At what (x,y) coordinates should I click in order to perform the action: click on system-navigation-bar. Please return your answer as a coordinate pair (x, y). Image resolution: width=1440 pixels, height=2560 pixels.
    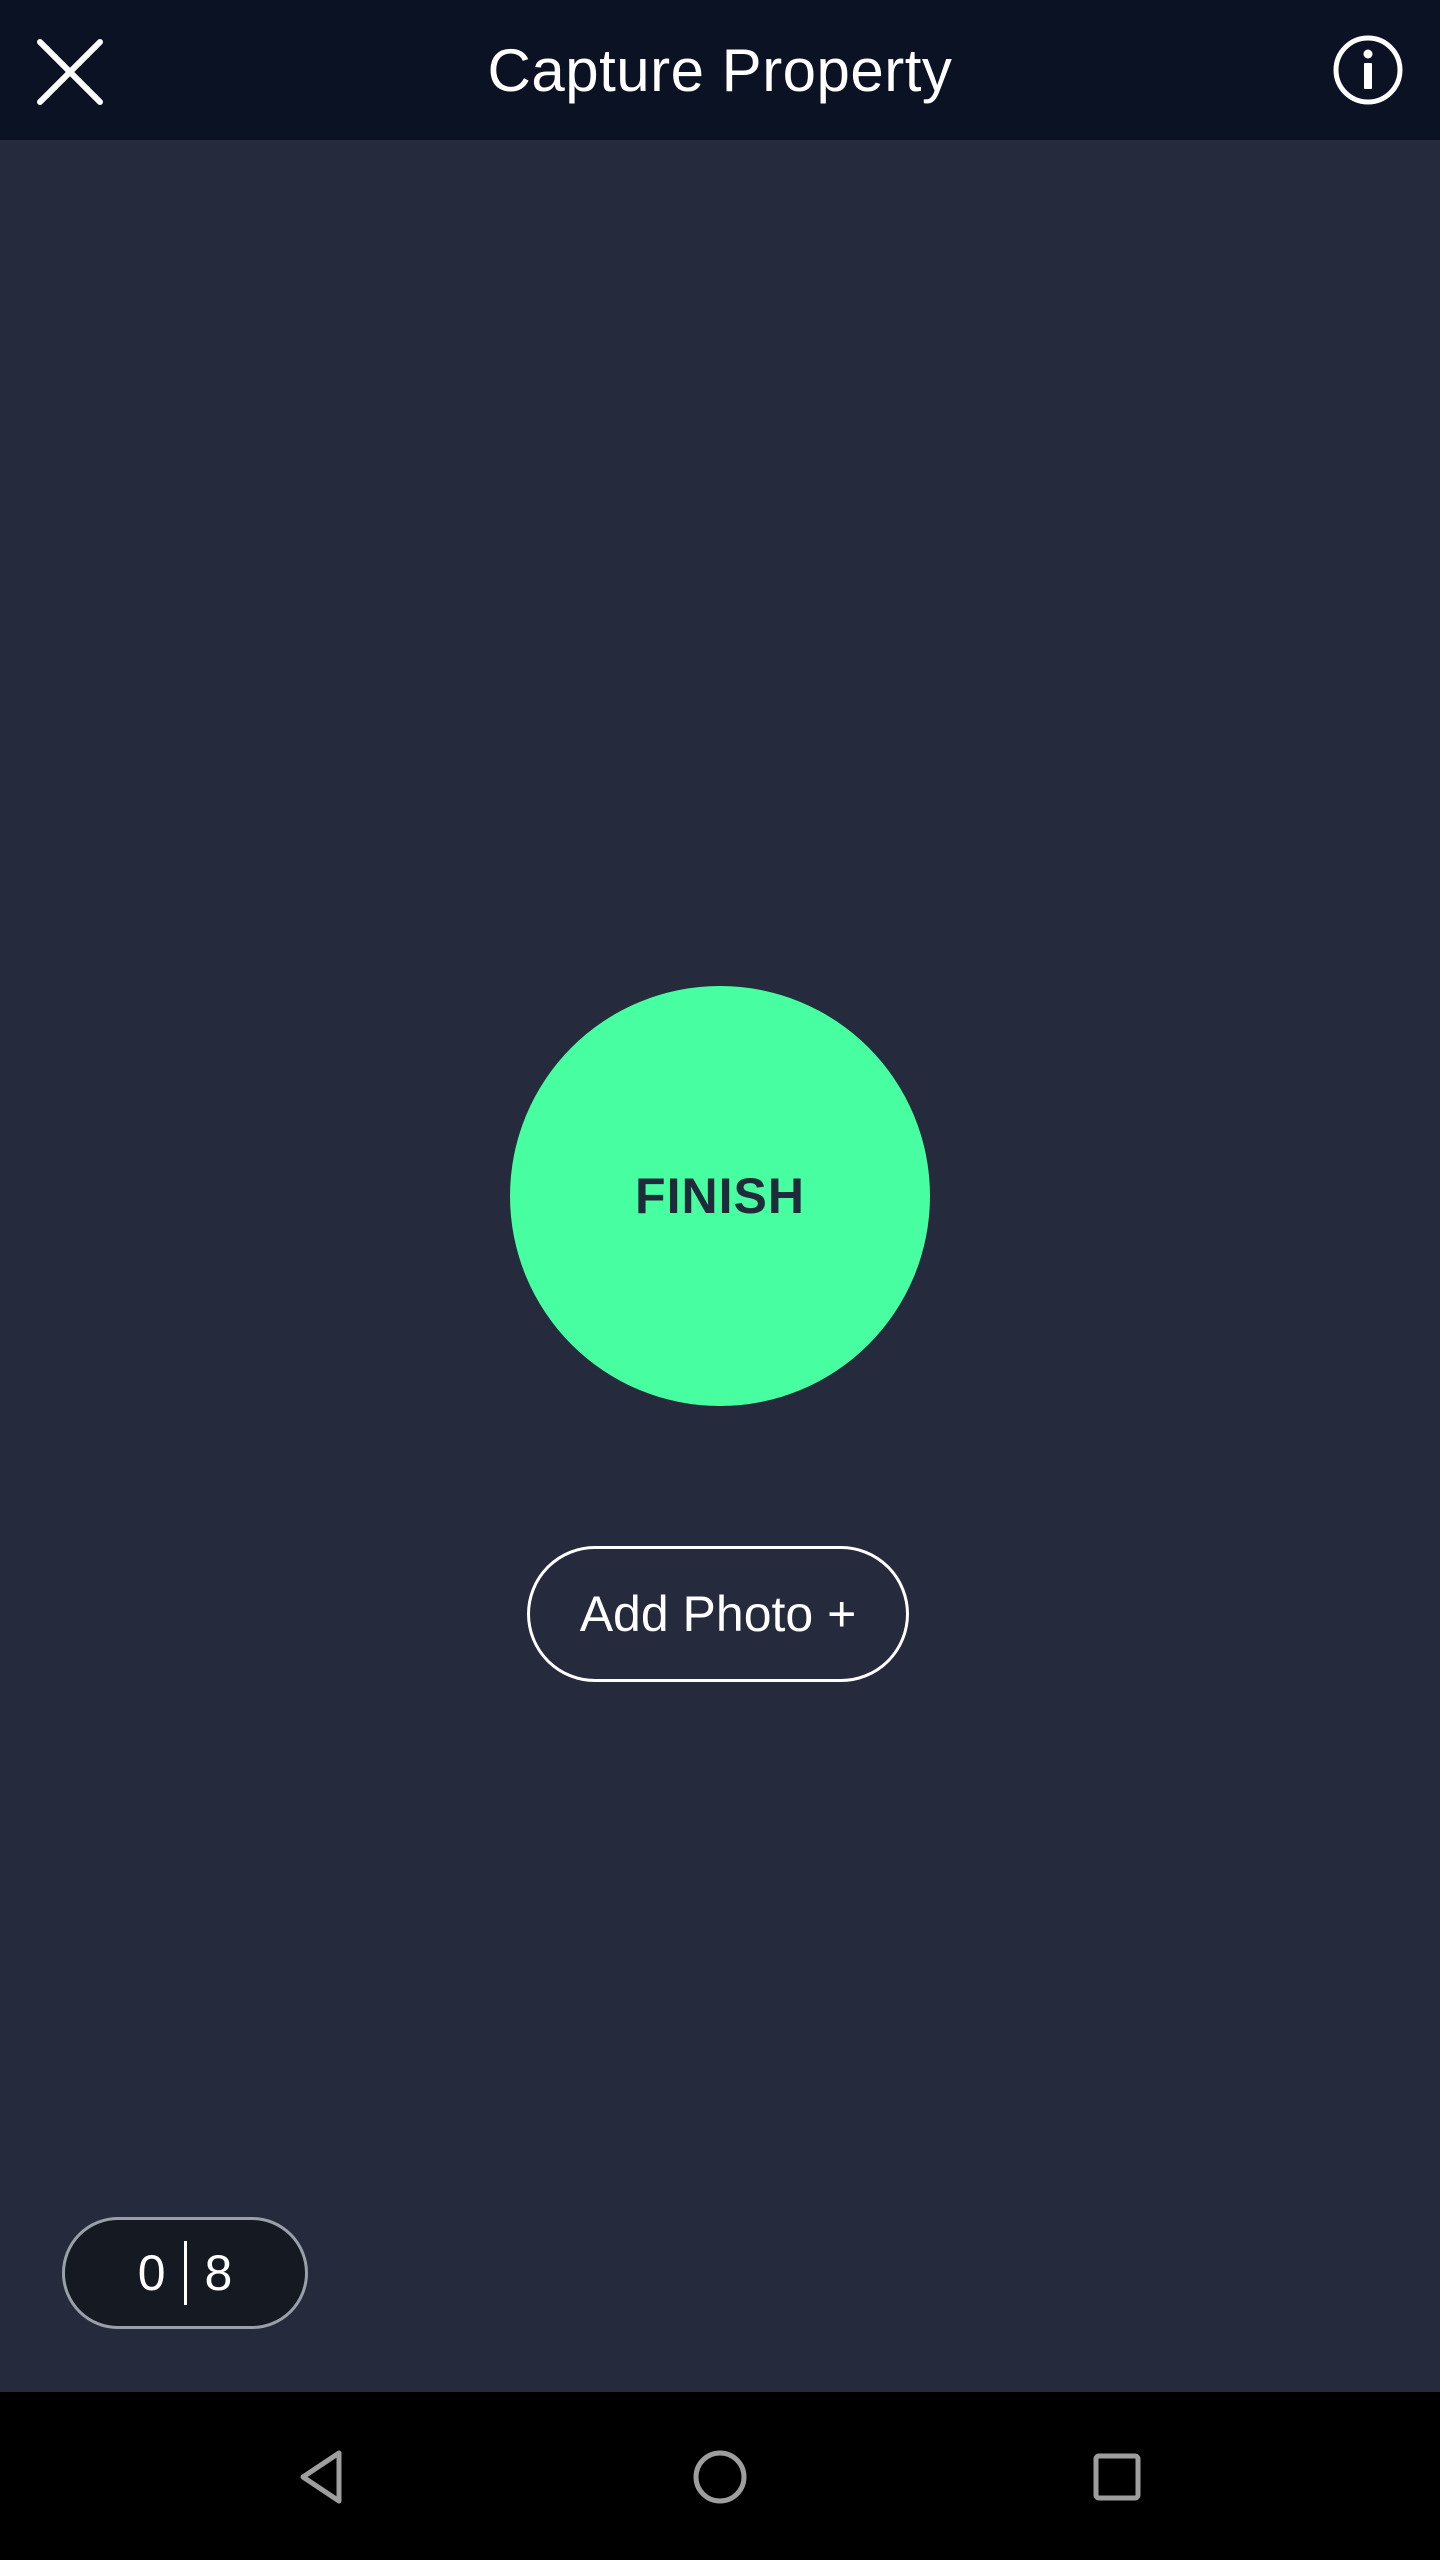
    Looking at the image, I should click on (720, 2476).